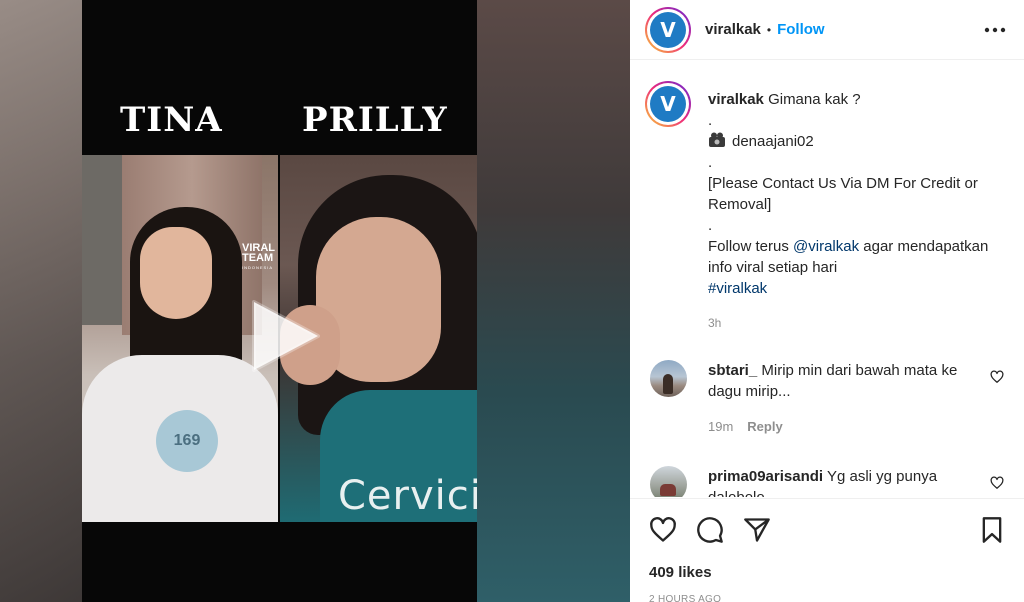 This screenshot has height=602, width=1024. Describe the element at coordinates (258, 258) in the screenshot. I see `watermark-logo: VIRAL TEAM INDONESIA` at that location.